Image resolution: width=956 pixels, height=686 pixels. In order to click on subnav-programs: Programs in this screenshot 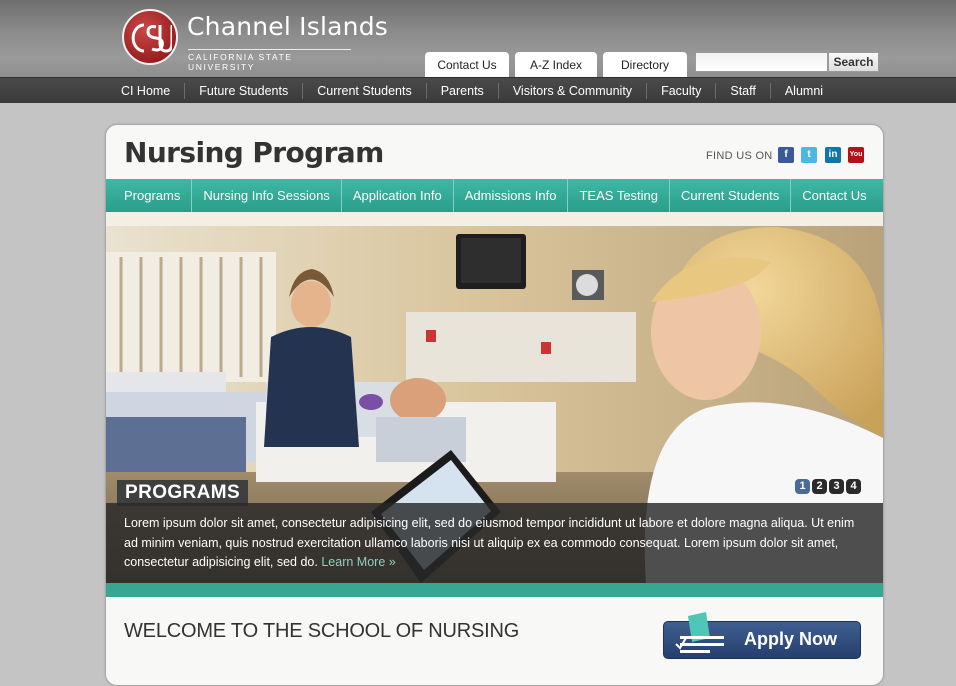, I will do `click(148, 195)`.